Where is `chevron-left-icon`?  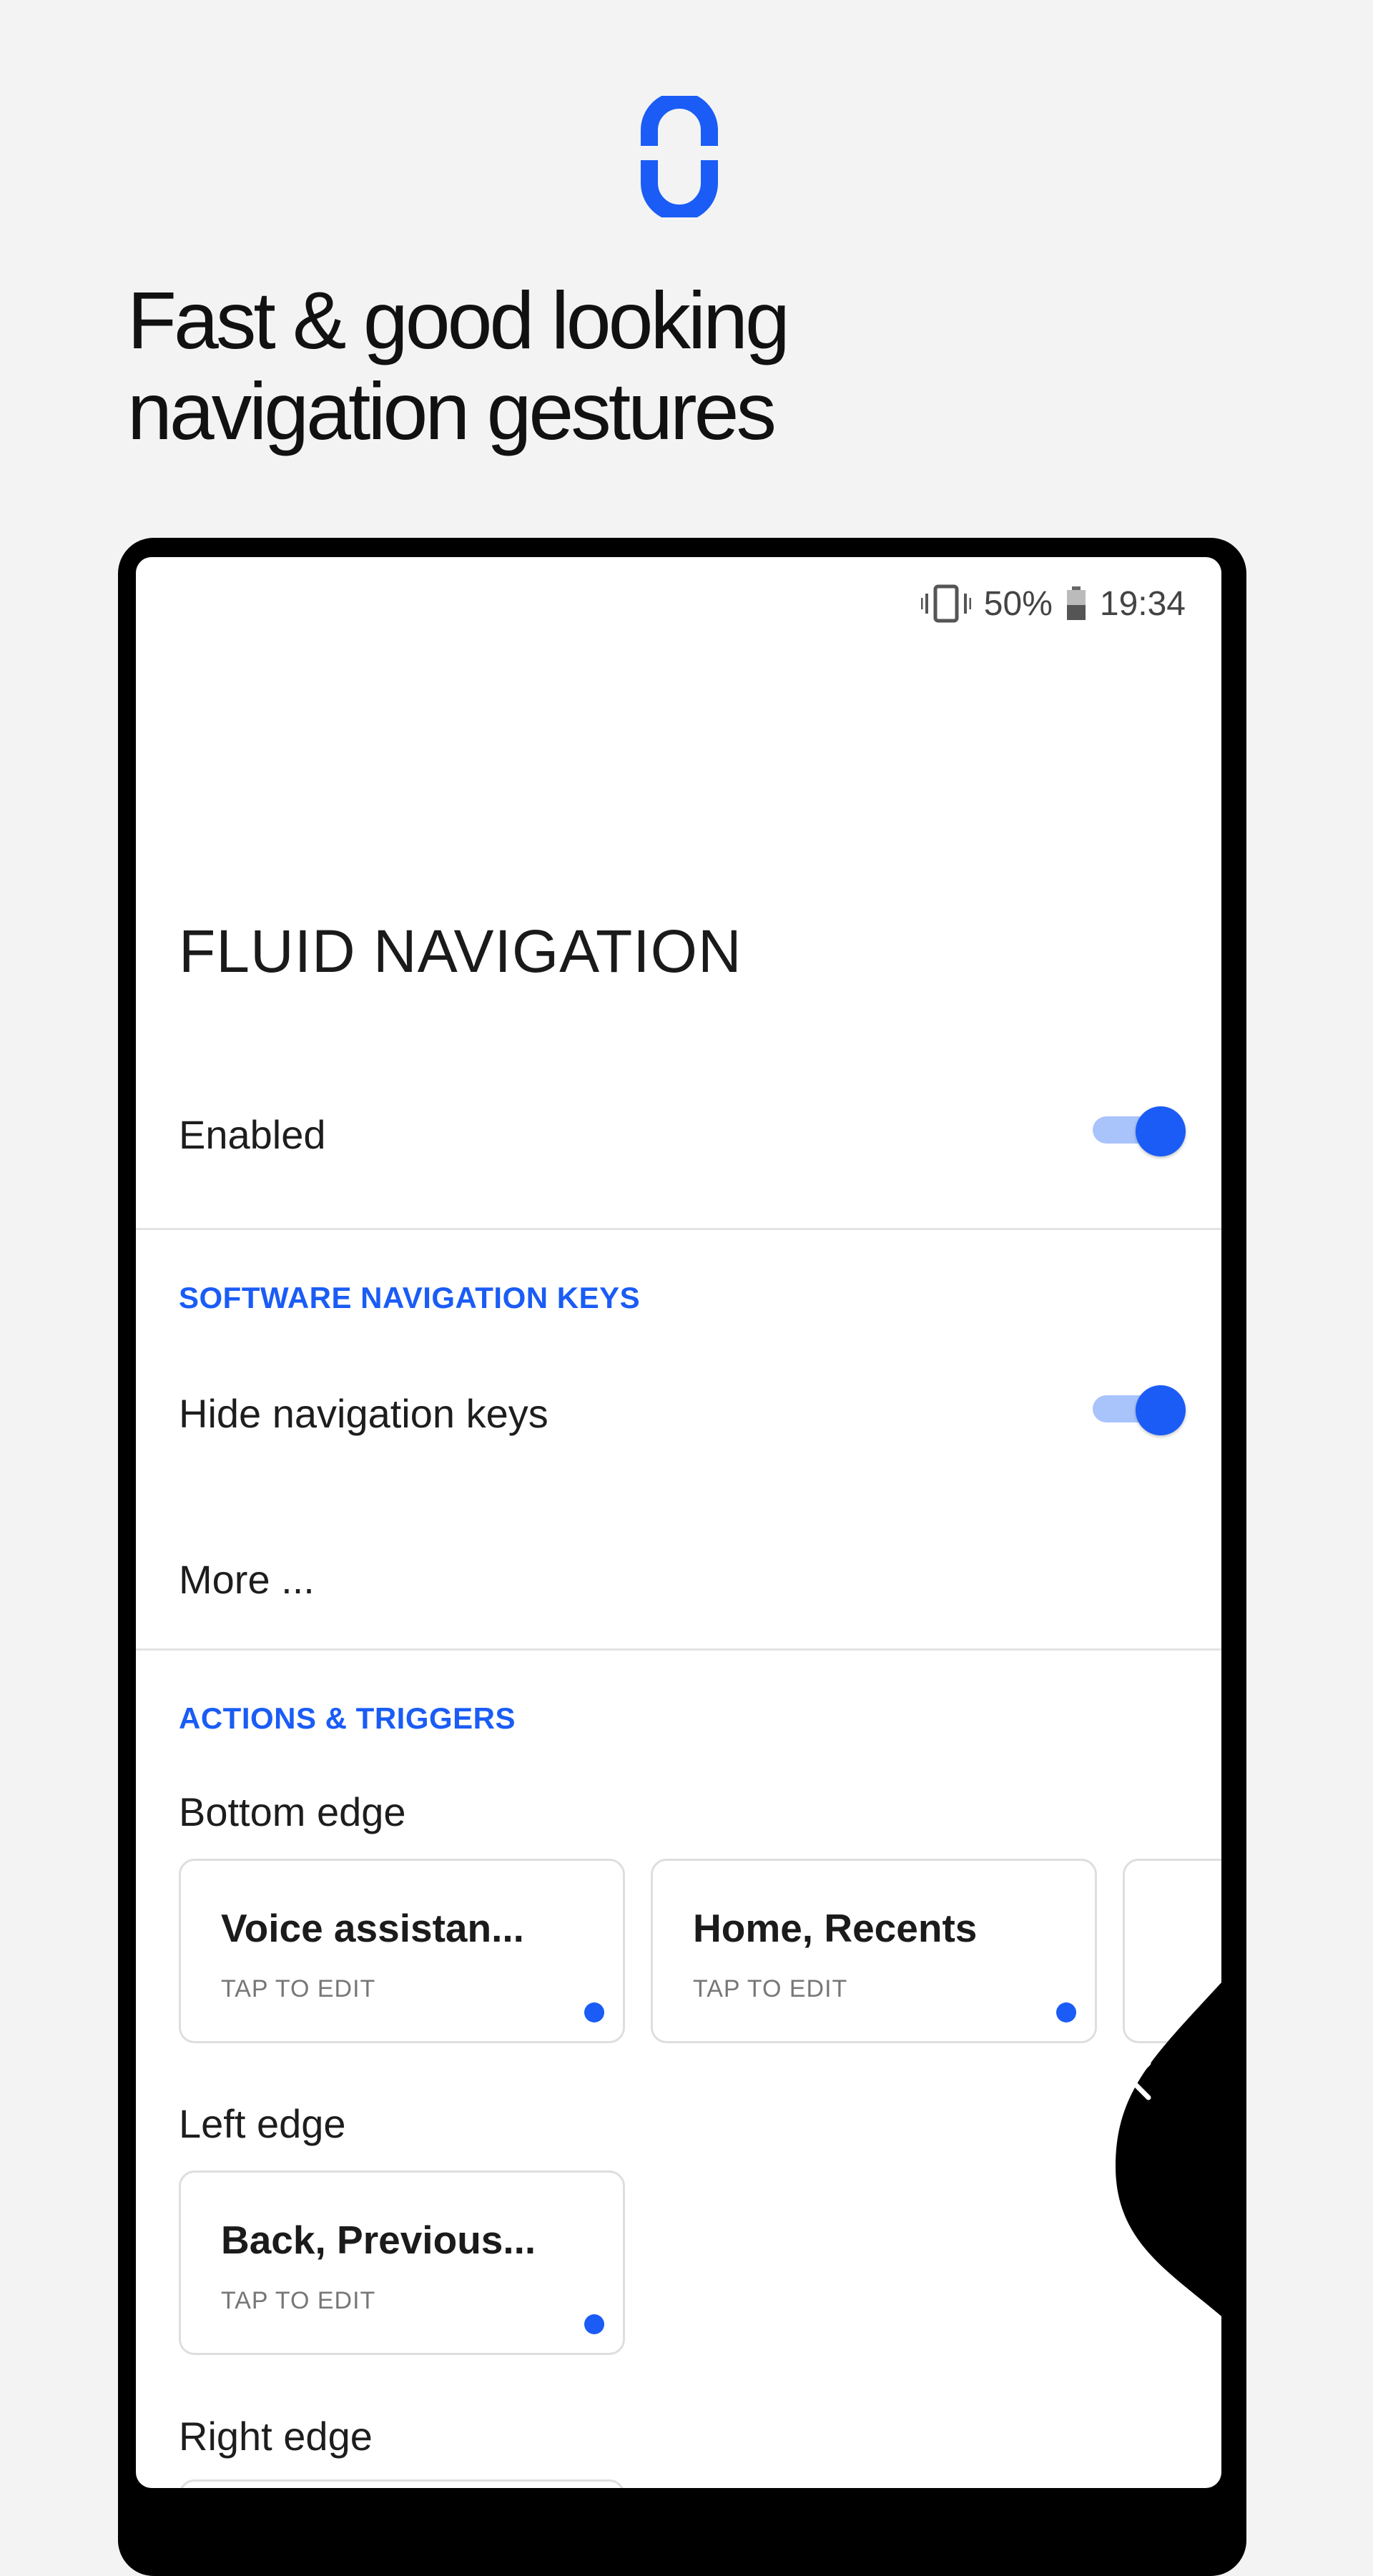 chevron-left-icon is located at coordinates (1139, 2080).